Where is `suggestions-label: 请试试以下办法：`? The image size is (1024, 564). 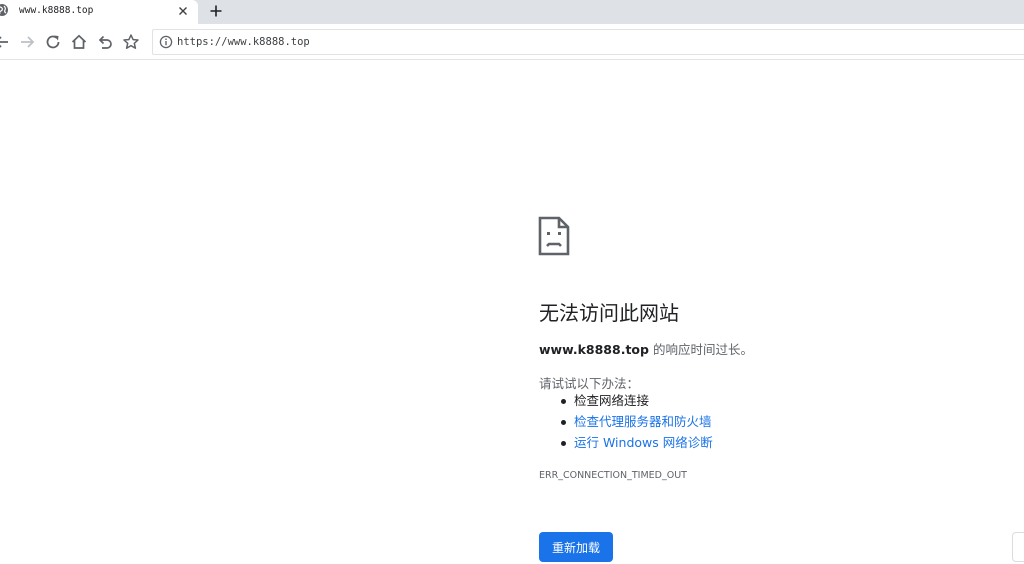 suggestions-label: 请试试以下办法： is located at coordinates (589, 383).